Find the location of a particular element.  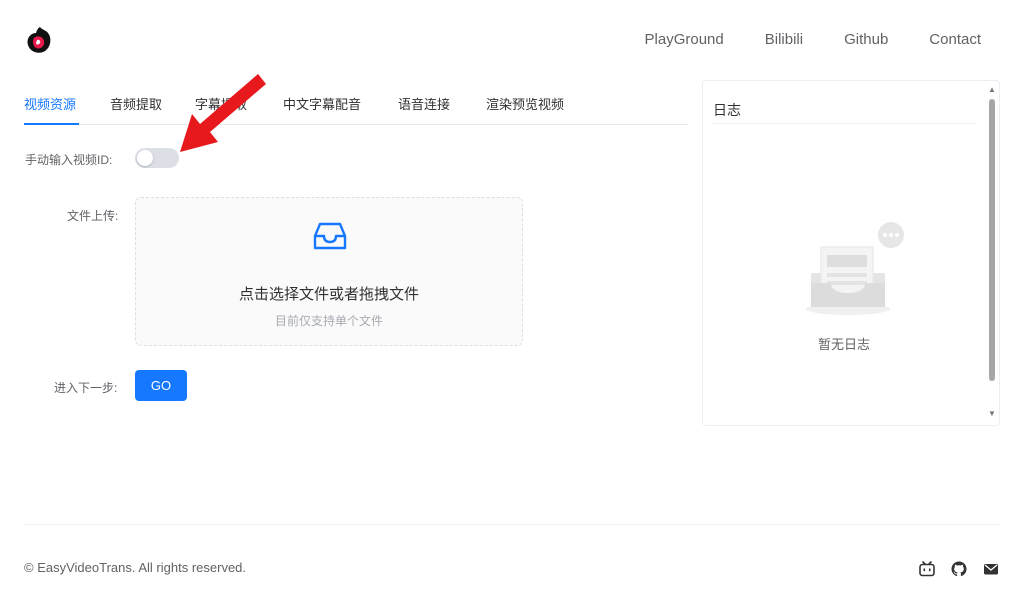

app-logo is located at coordinates (40, 40).